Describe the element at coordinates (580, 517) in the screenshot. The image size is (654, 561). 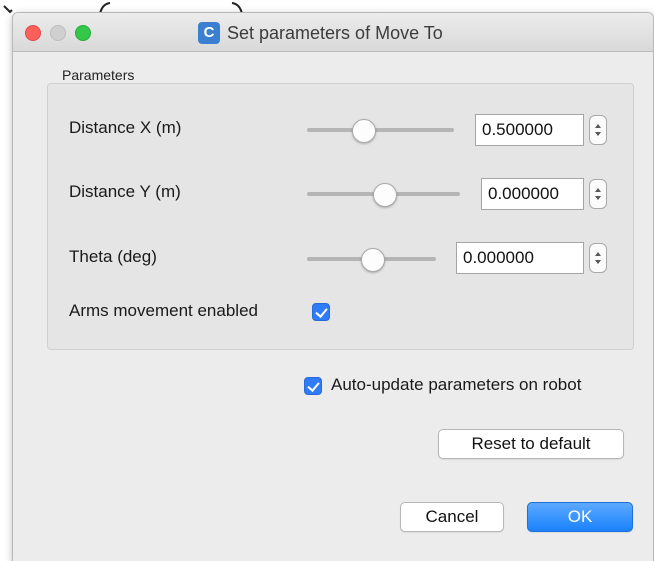
I see `ok-button: OK` at that location.